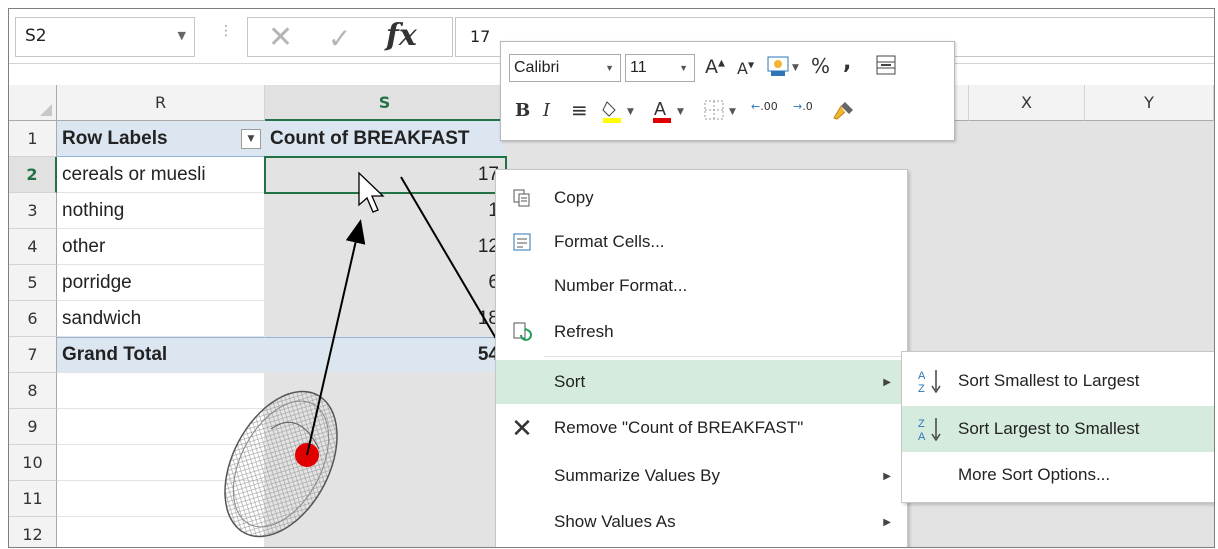  I want to click on menu-item-summarize-values: Summarize Values By ▶, so click(701, 476).